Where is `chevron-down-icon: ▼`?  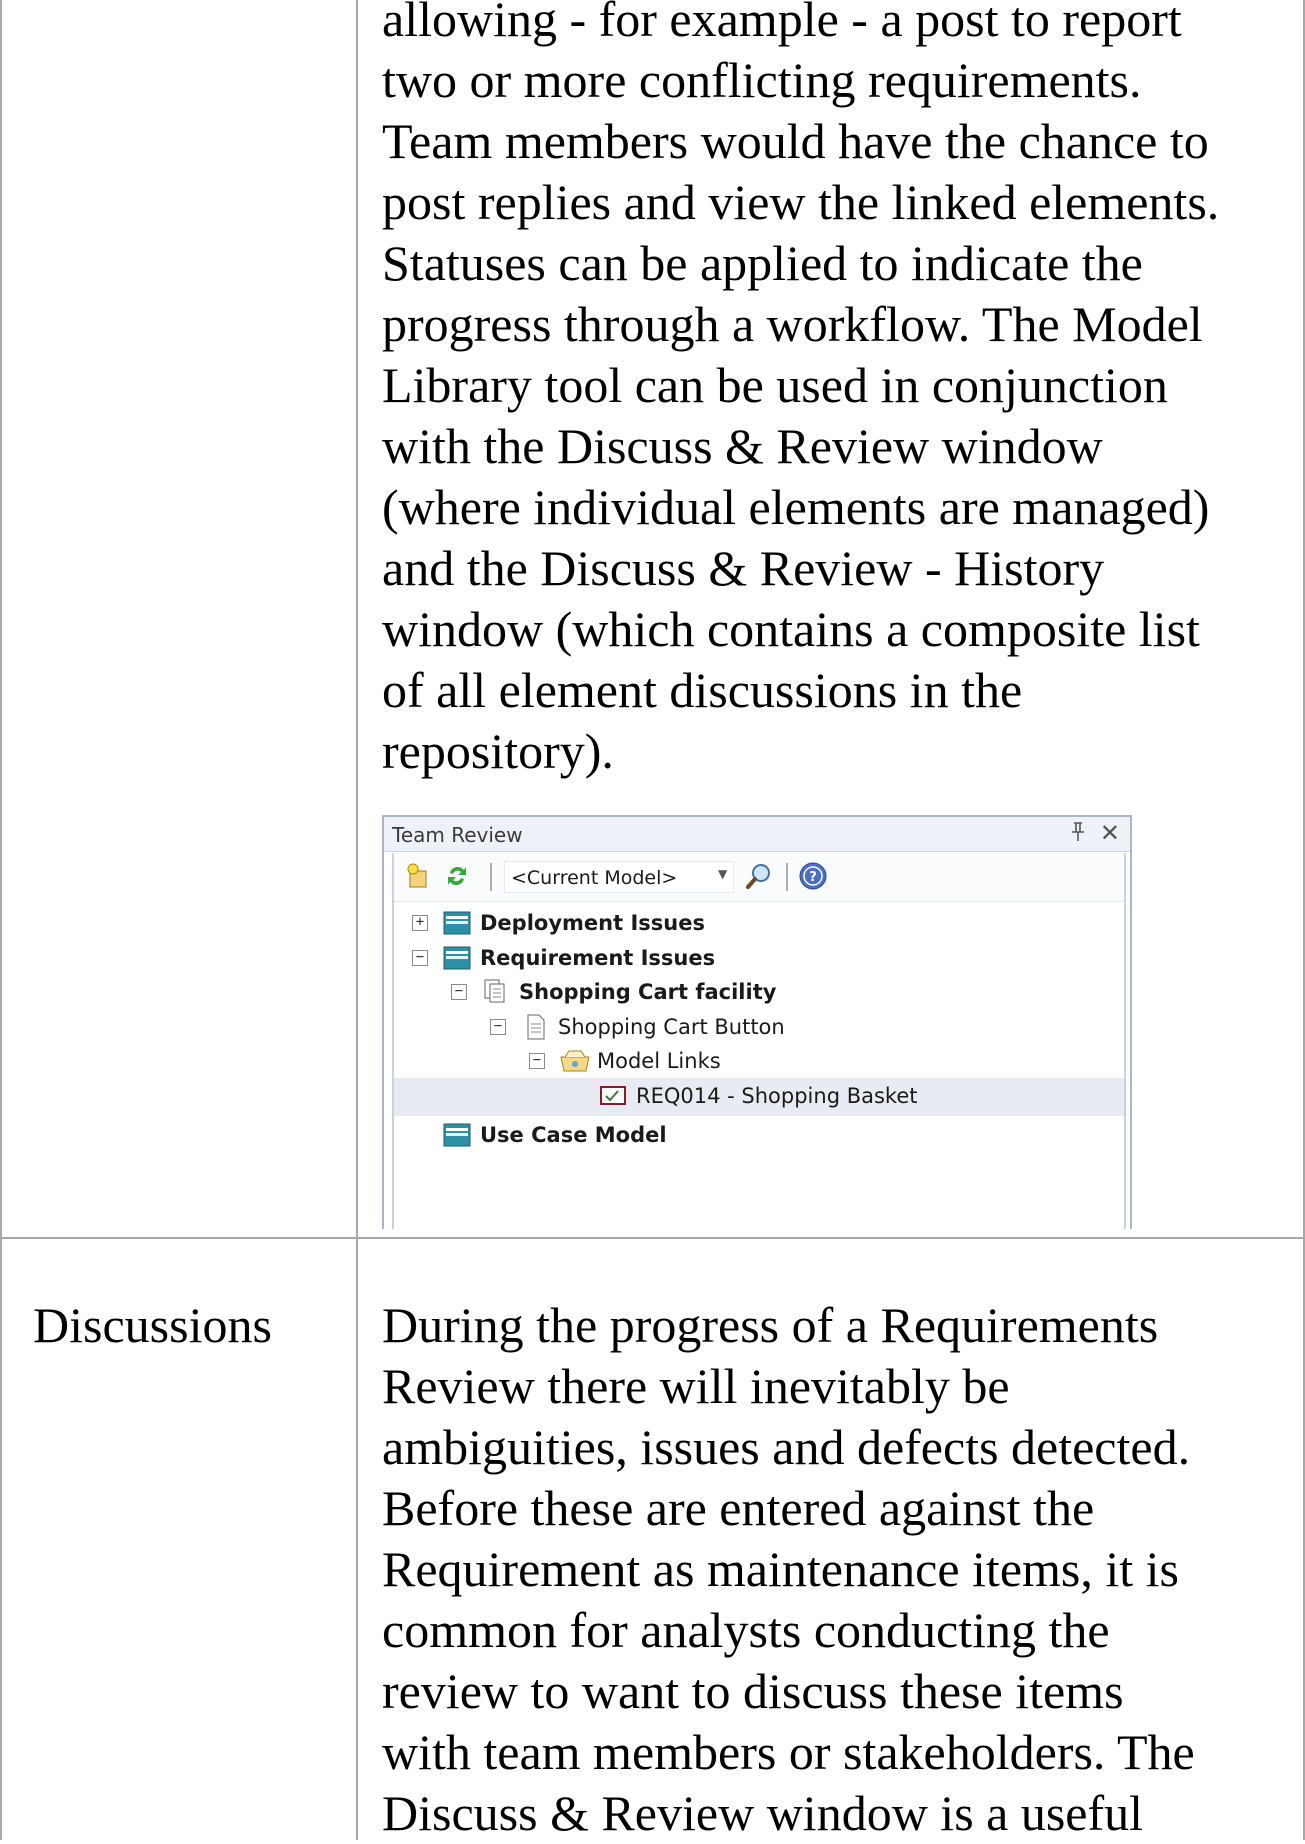 chevron-down-icon: ▼ is located at coordinates (722, 874).